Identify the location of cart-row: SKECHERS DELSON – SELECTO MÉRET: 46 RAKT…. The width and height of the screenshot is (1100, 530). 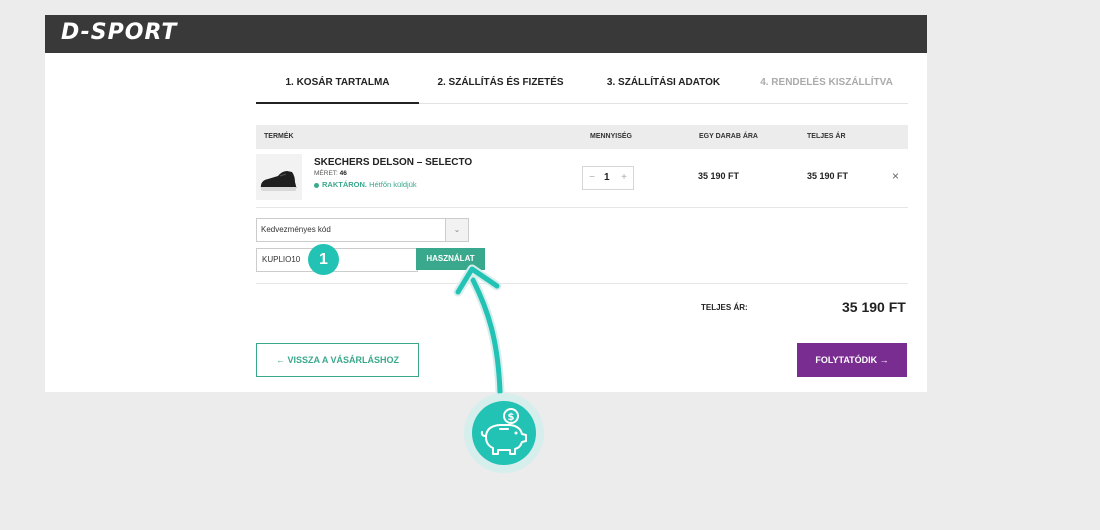
(582, 178).